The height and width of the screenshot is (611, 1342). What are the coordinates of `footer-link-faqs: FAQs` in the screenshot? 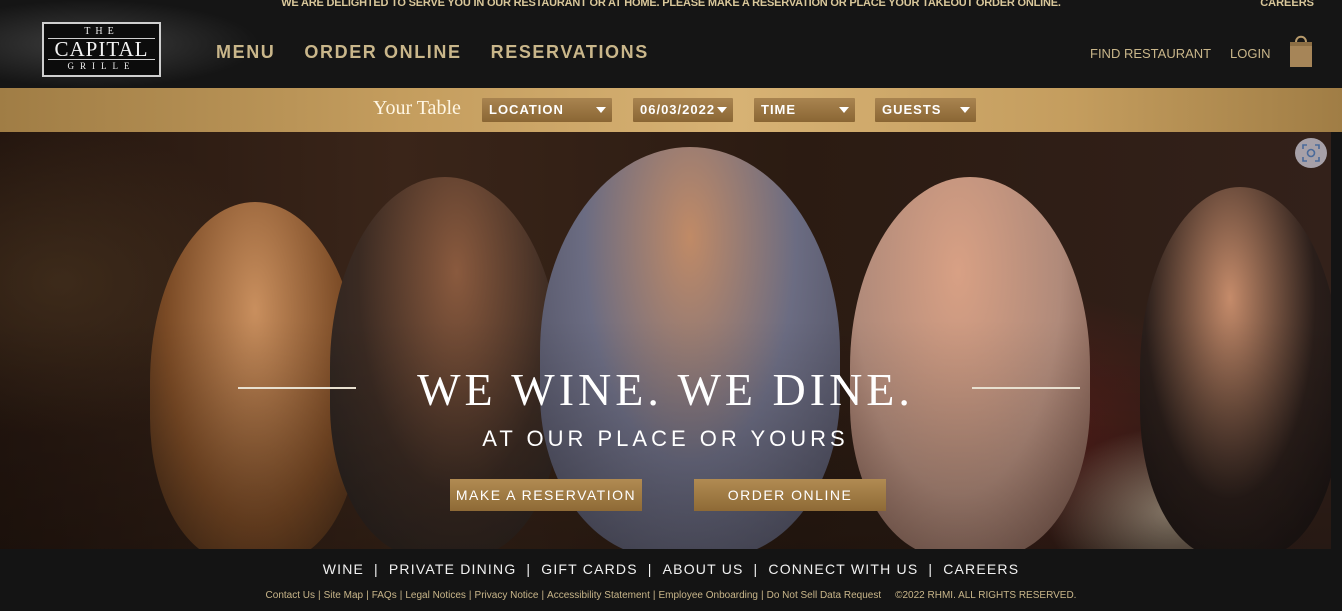 It's located at (384, 595).